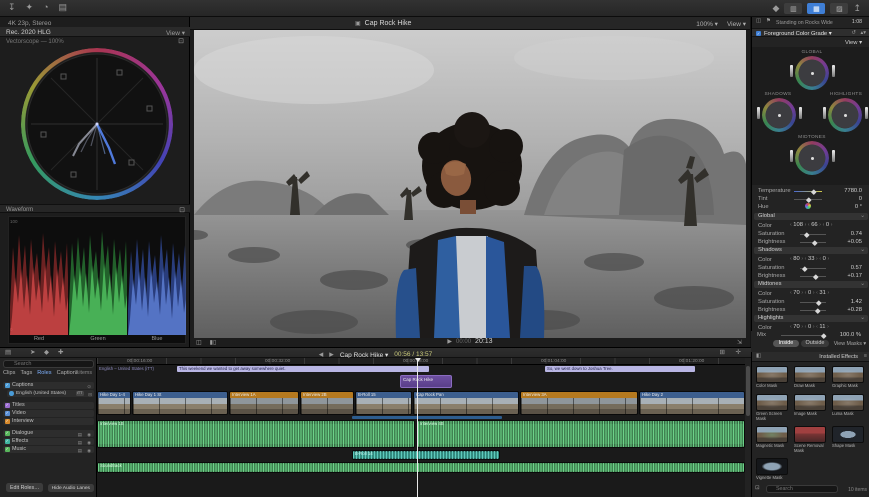 The image size is (869, 497). Describe the element at coordinates (850, 344) in the screenshot. I see `view-masks-menu: View Masks ▾` at that location.